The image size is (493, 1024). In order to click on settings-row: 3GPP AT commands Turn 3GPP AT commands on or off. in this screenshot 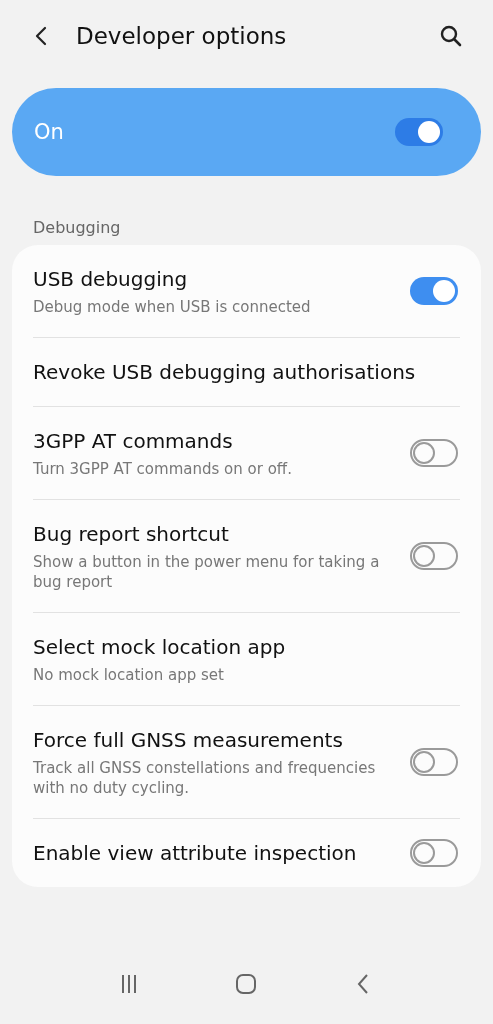, I will do `click(246, 453)`.